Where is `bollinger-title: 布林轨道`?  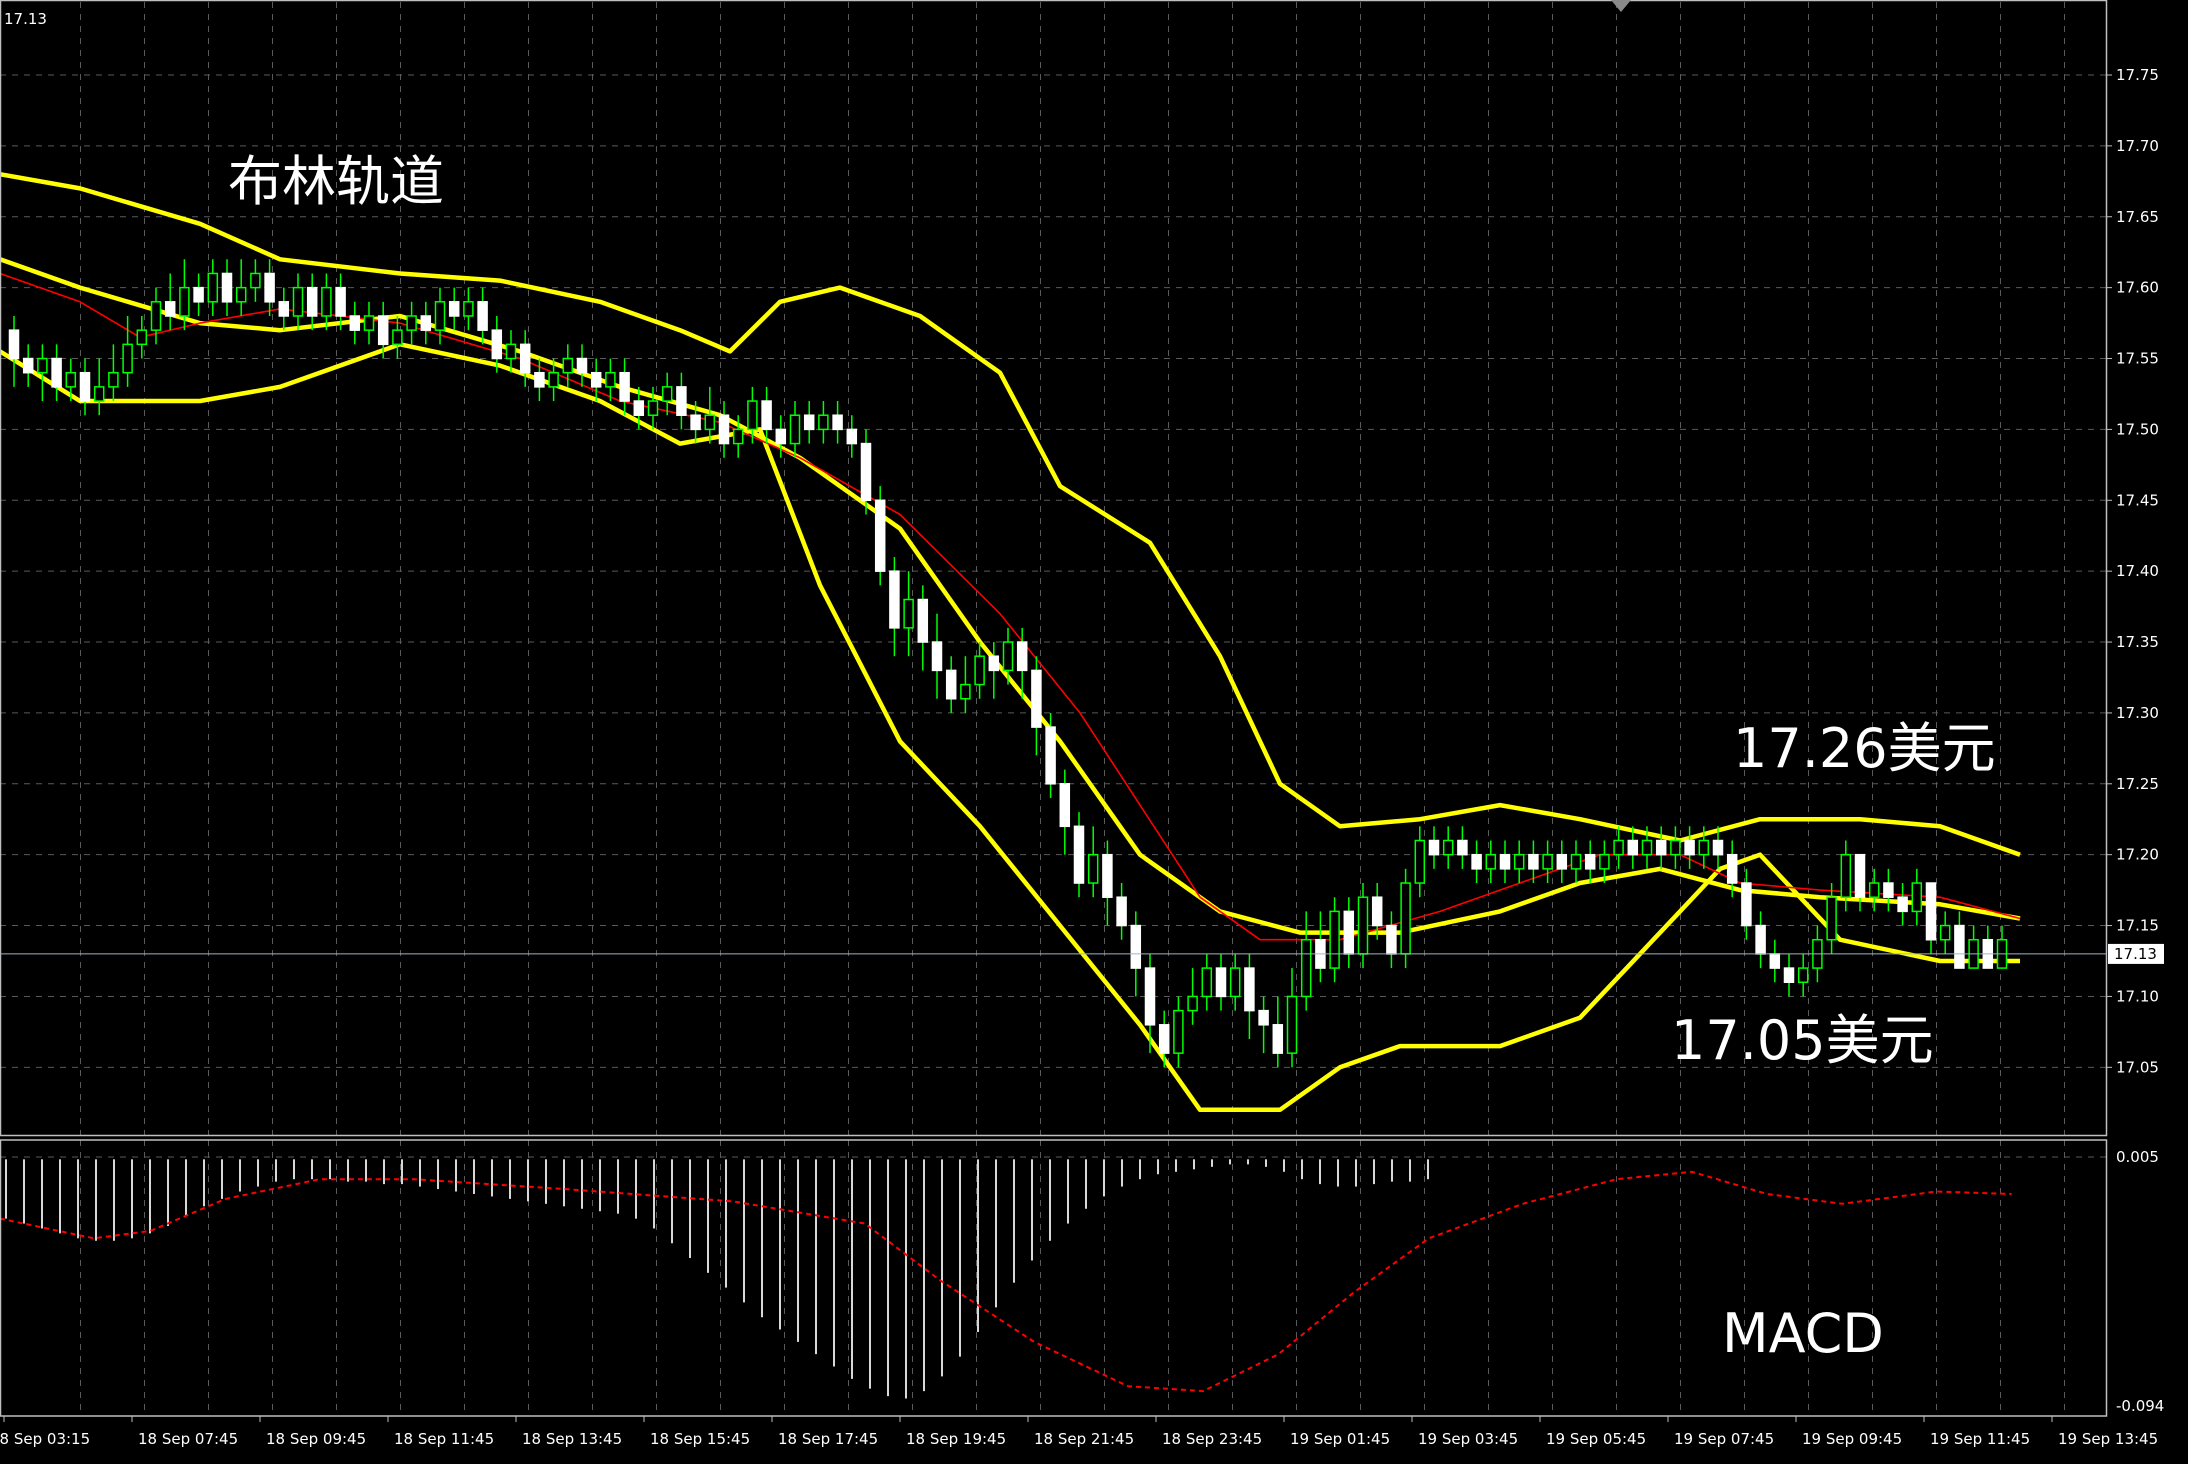
bollinger-title: 布林轨道 is located at coordinates (336, 181).